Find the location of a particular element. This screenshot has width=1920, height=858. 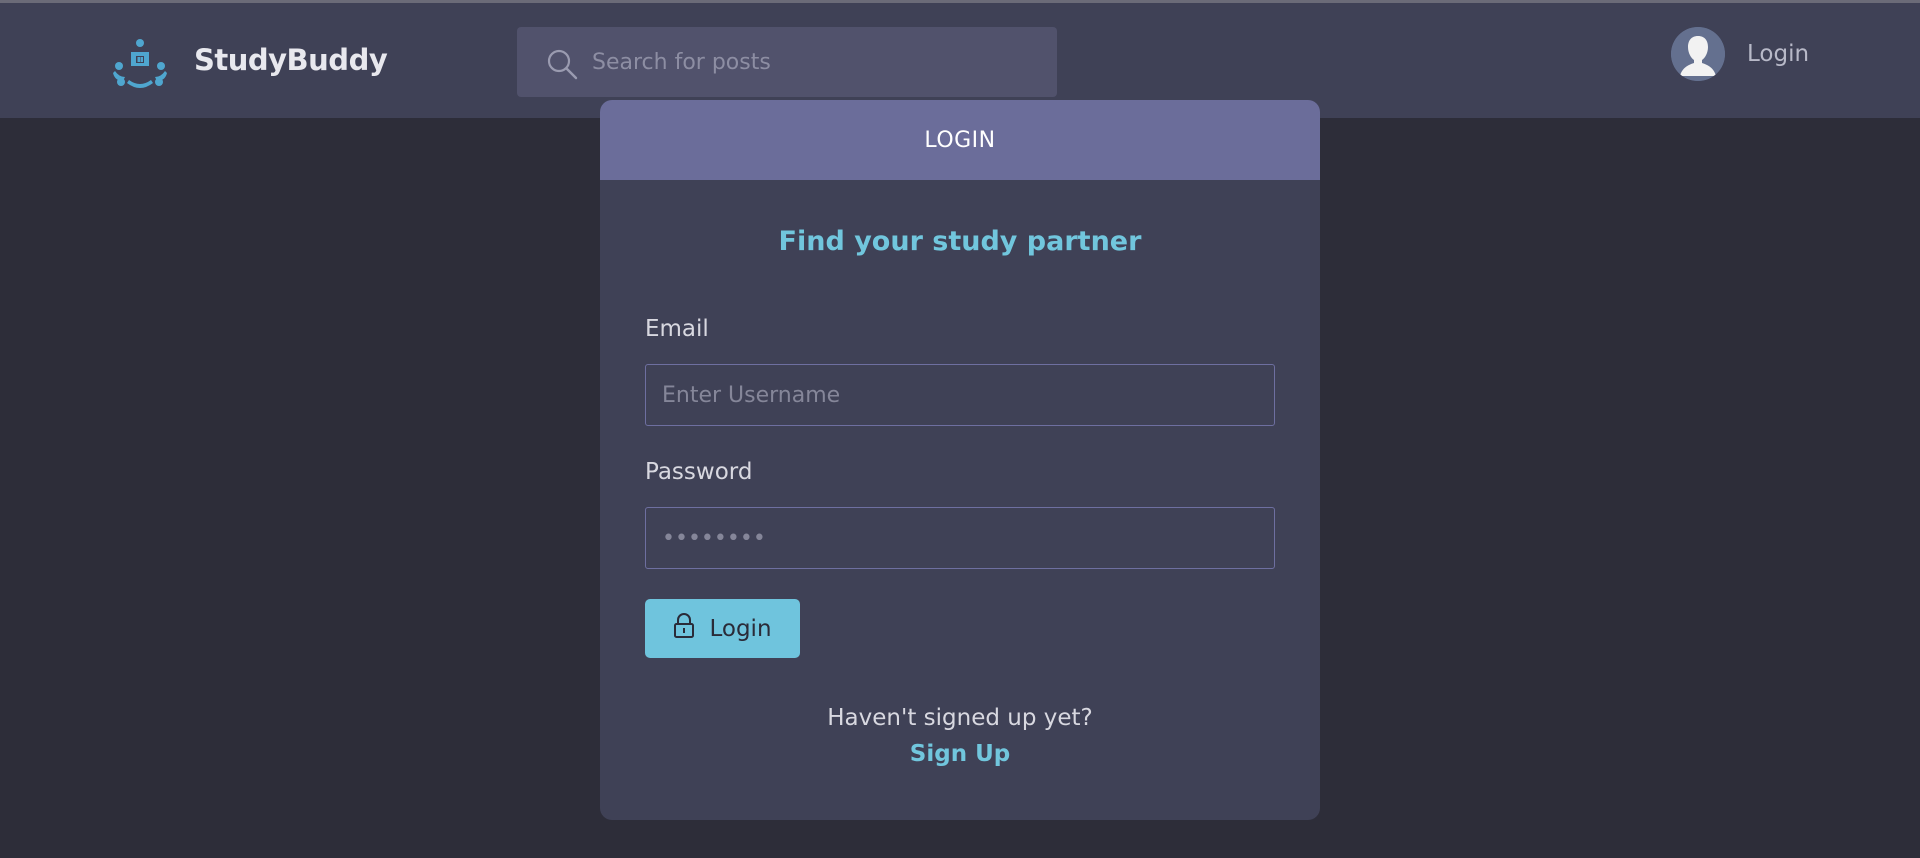

tagline: Find your study partner is located at coordinates (960, 241).